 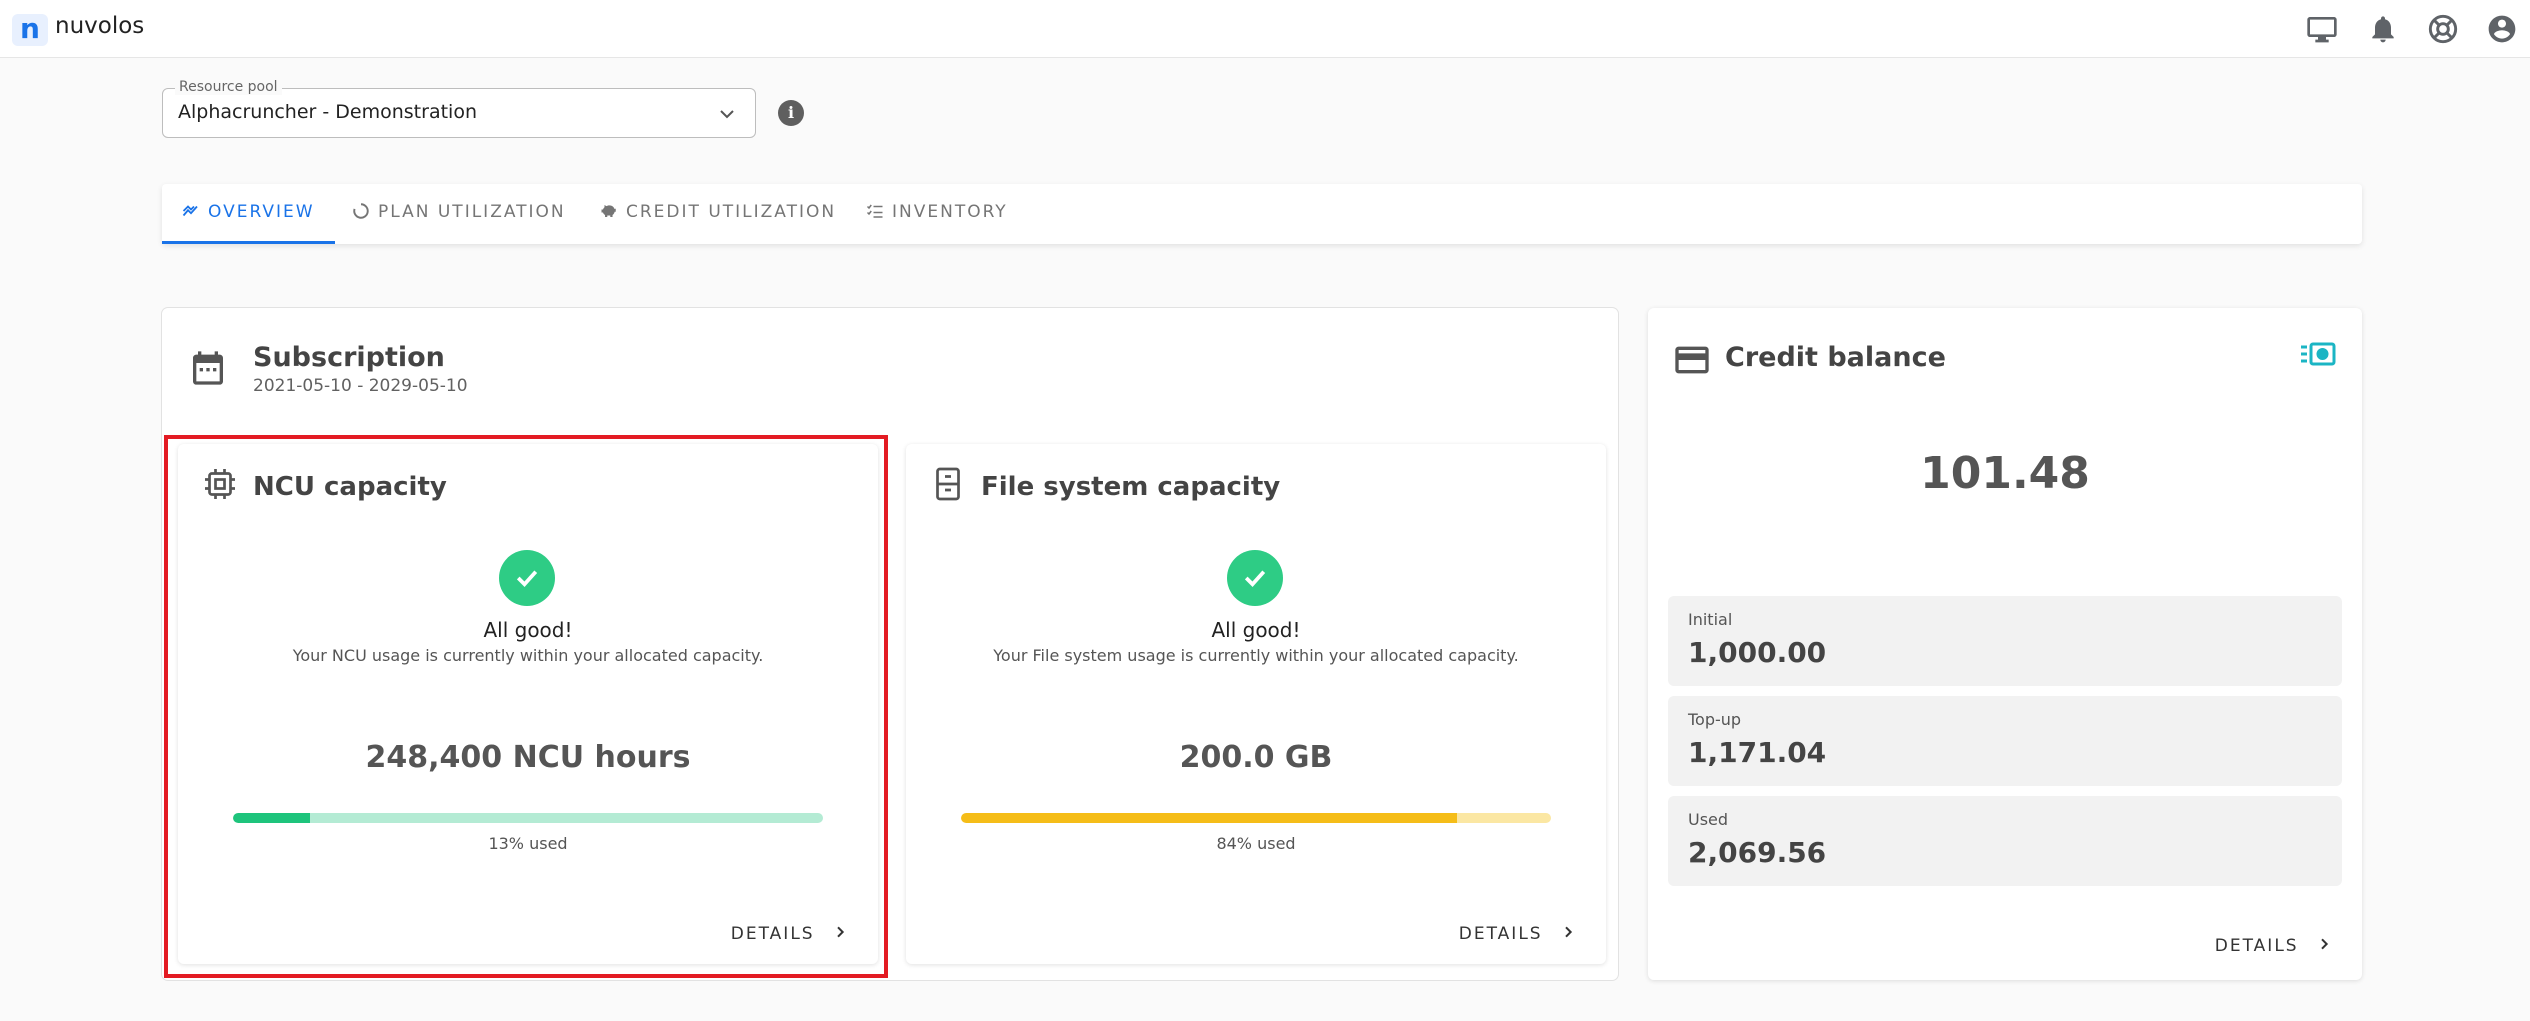 What do you see at coordinates (228, 87) in the screenshot?
I see `resource-pool-label: Resource pool` at bounding box center [228, 87].